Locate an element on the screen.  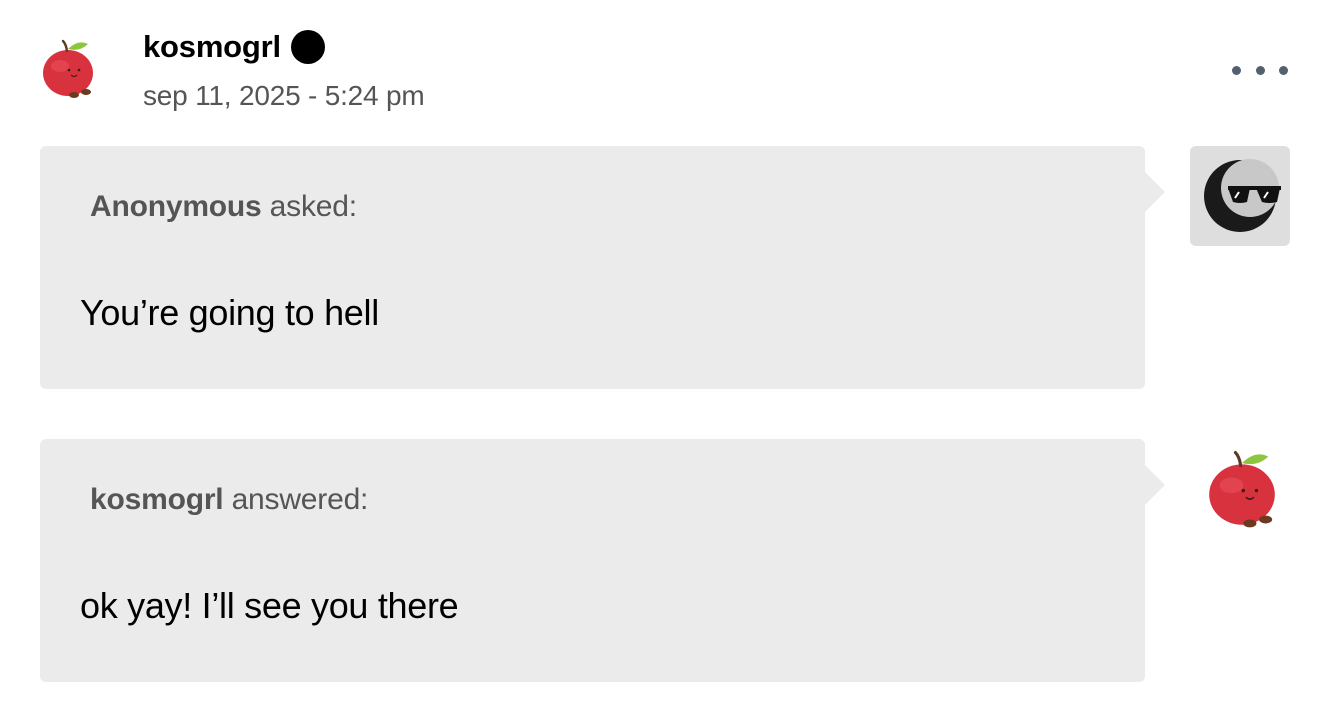
answerer-label: kosmogrl answered: is located at coordinates (229, 500).